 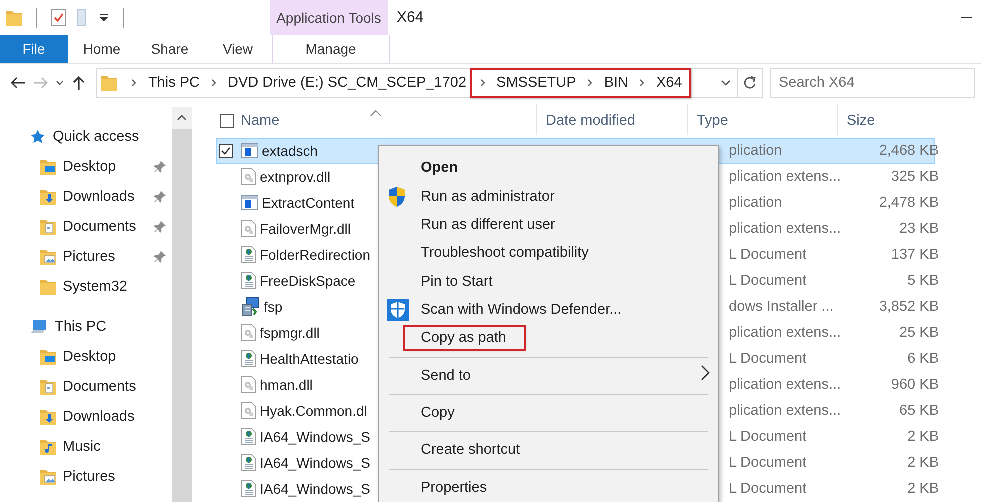 I want to click on file-size: 25 KB, so click(x=919, y=333).